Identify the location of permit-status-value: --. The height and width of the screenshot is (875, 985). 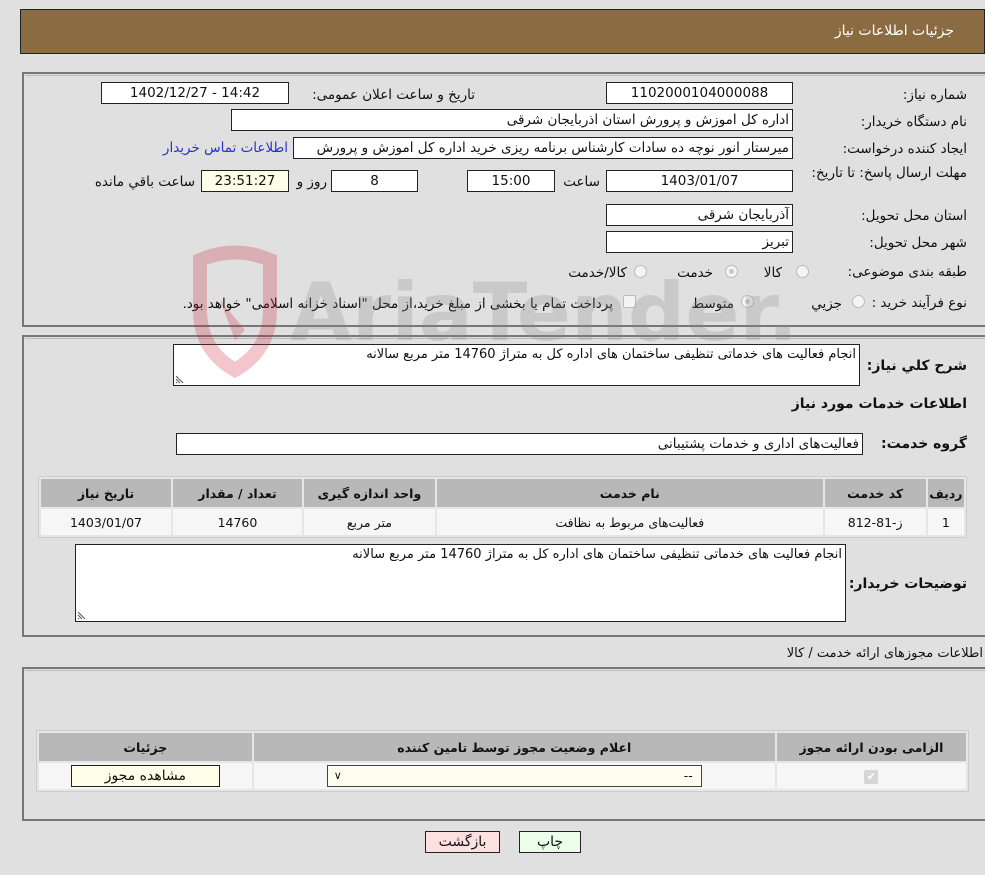
(688, 775).